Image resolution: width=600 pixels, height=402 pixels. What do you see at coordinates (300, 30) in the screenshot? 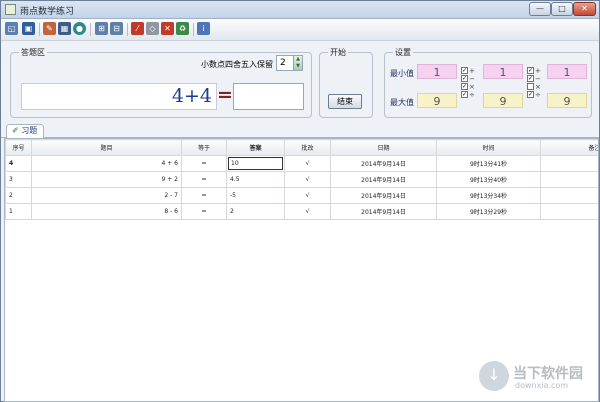
I see `toolbar: ◱ ▣ ✎ ▦ ● ⊞ ⊟ ⁄ ◇ ✕ ♻ i` at bounding box center [300, 30].